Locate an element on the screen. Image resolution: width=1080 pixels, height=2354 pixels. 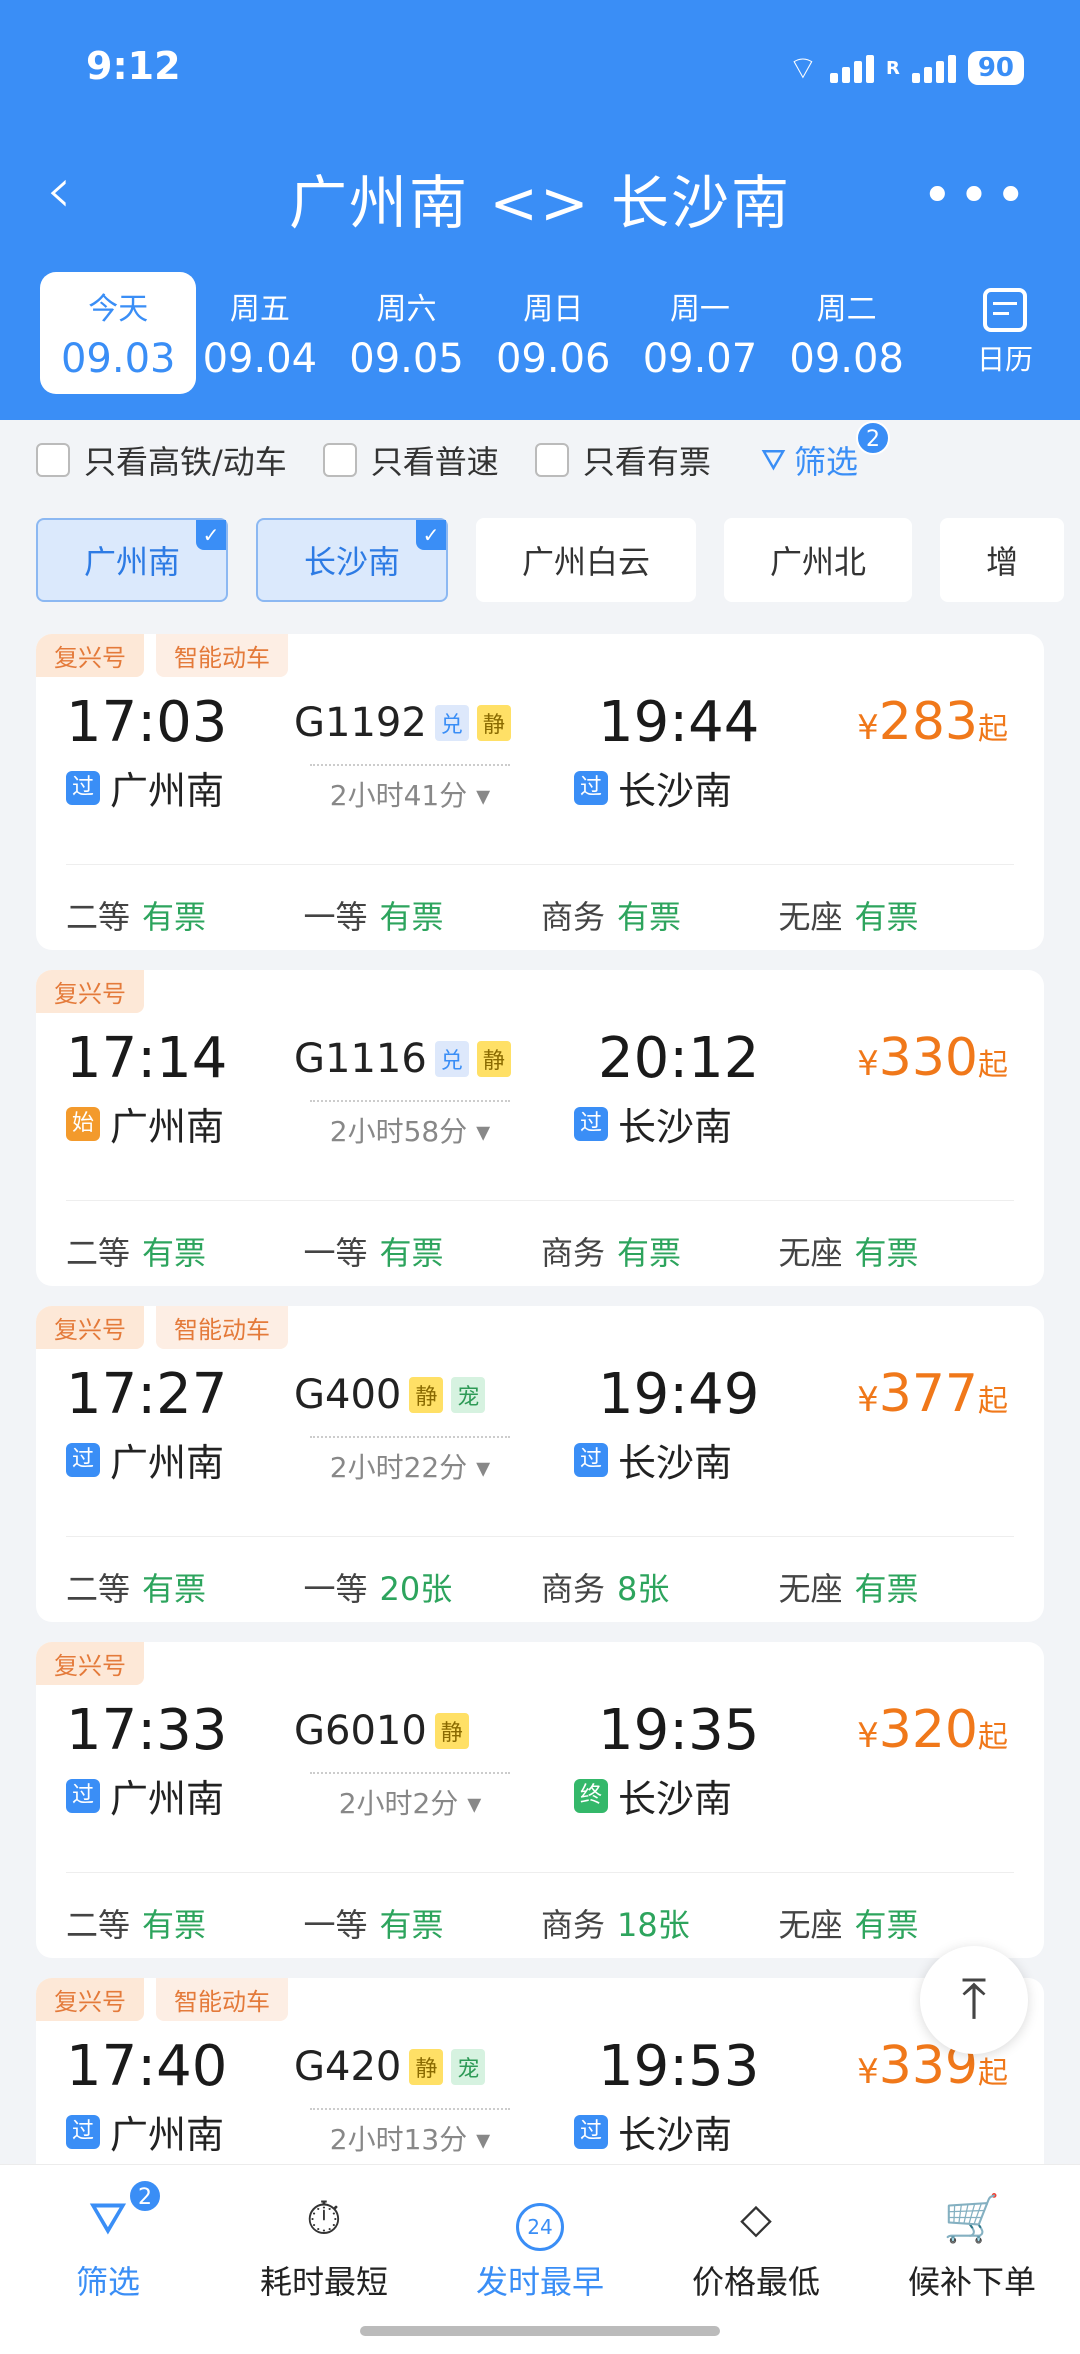
station-chip-label: 广州北 is located at coordinates (818, 562).